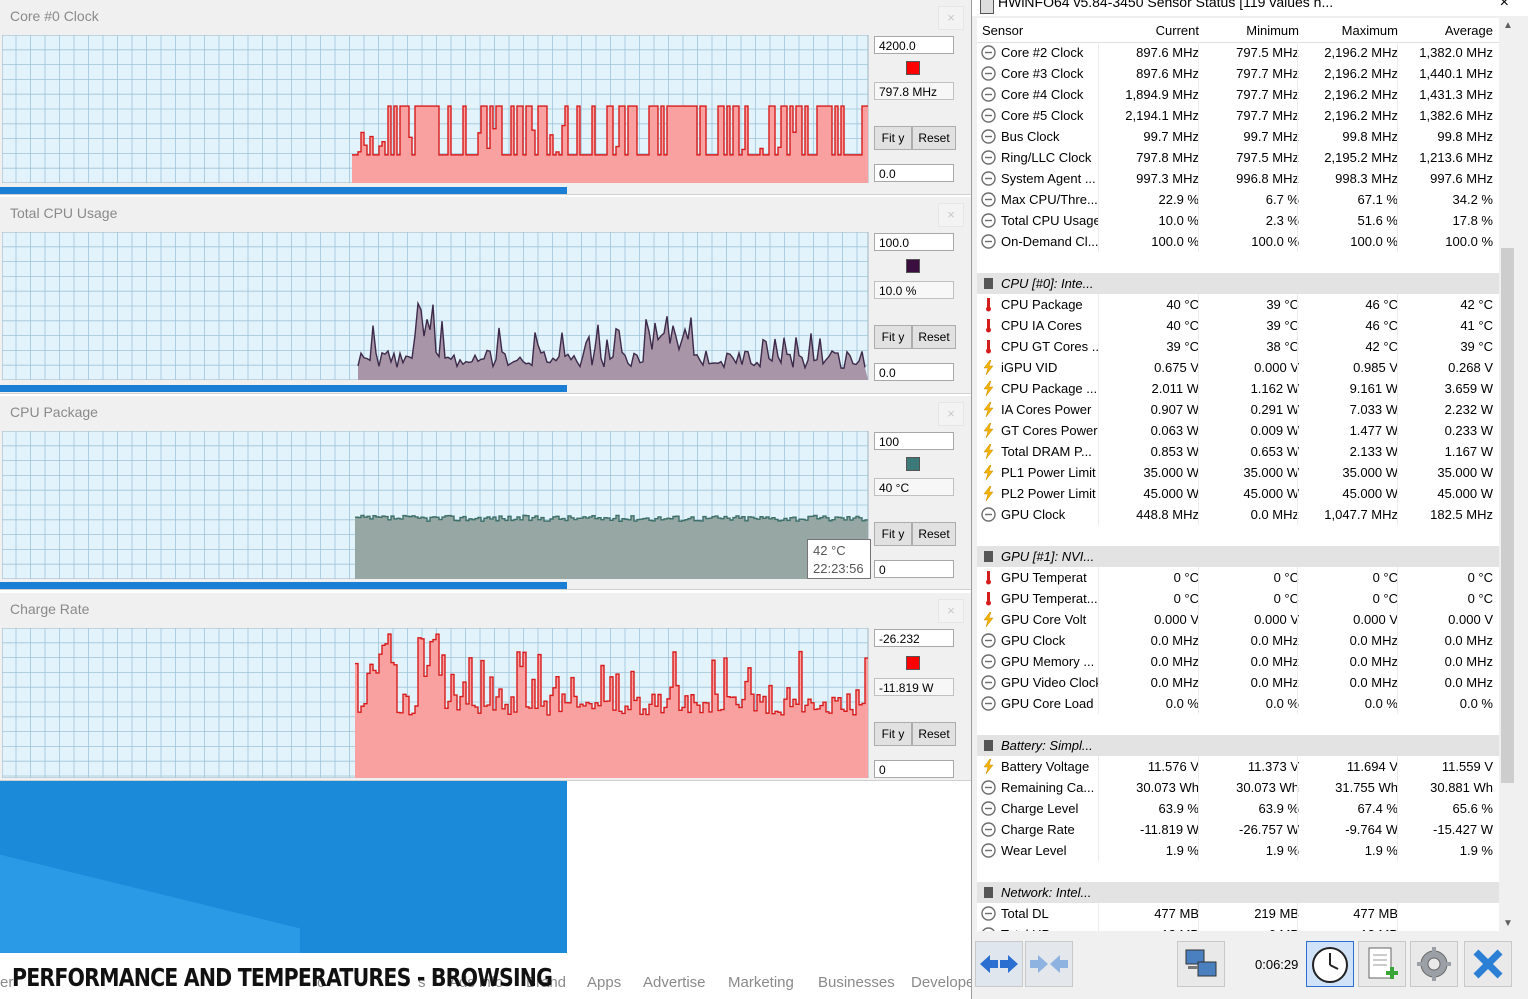  What do you see at coordinates (674, 982) in the screenshot?
I see `footer-link-advertise: Advertise` at bounding box center [674, 982].